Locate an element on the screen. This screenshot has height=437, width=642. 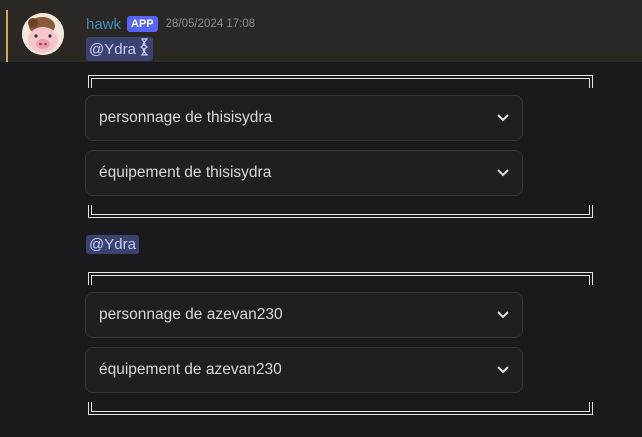
select-personnage-thisisydra: personnage de thisisydra is located at coordinates (304, 118).